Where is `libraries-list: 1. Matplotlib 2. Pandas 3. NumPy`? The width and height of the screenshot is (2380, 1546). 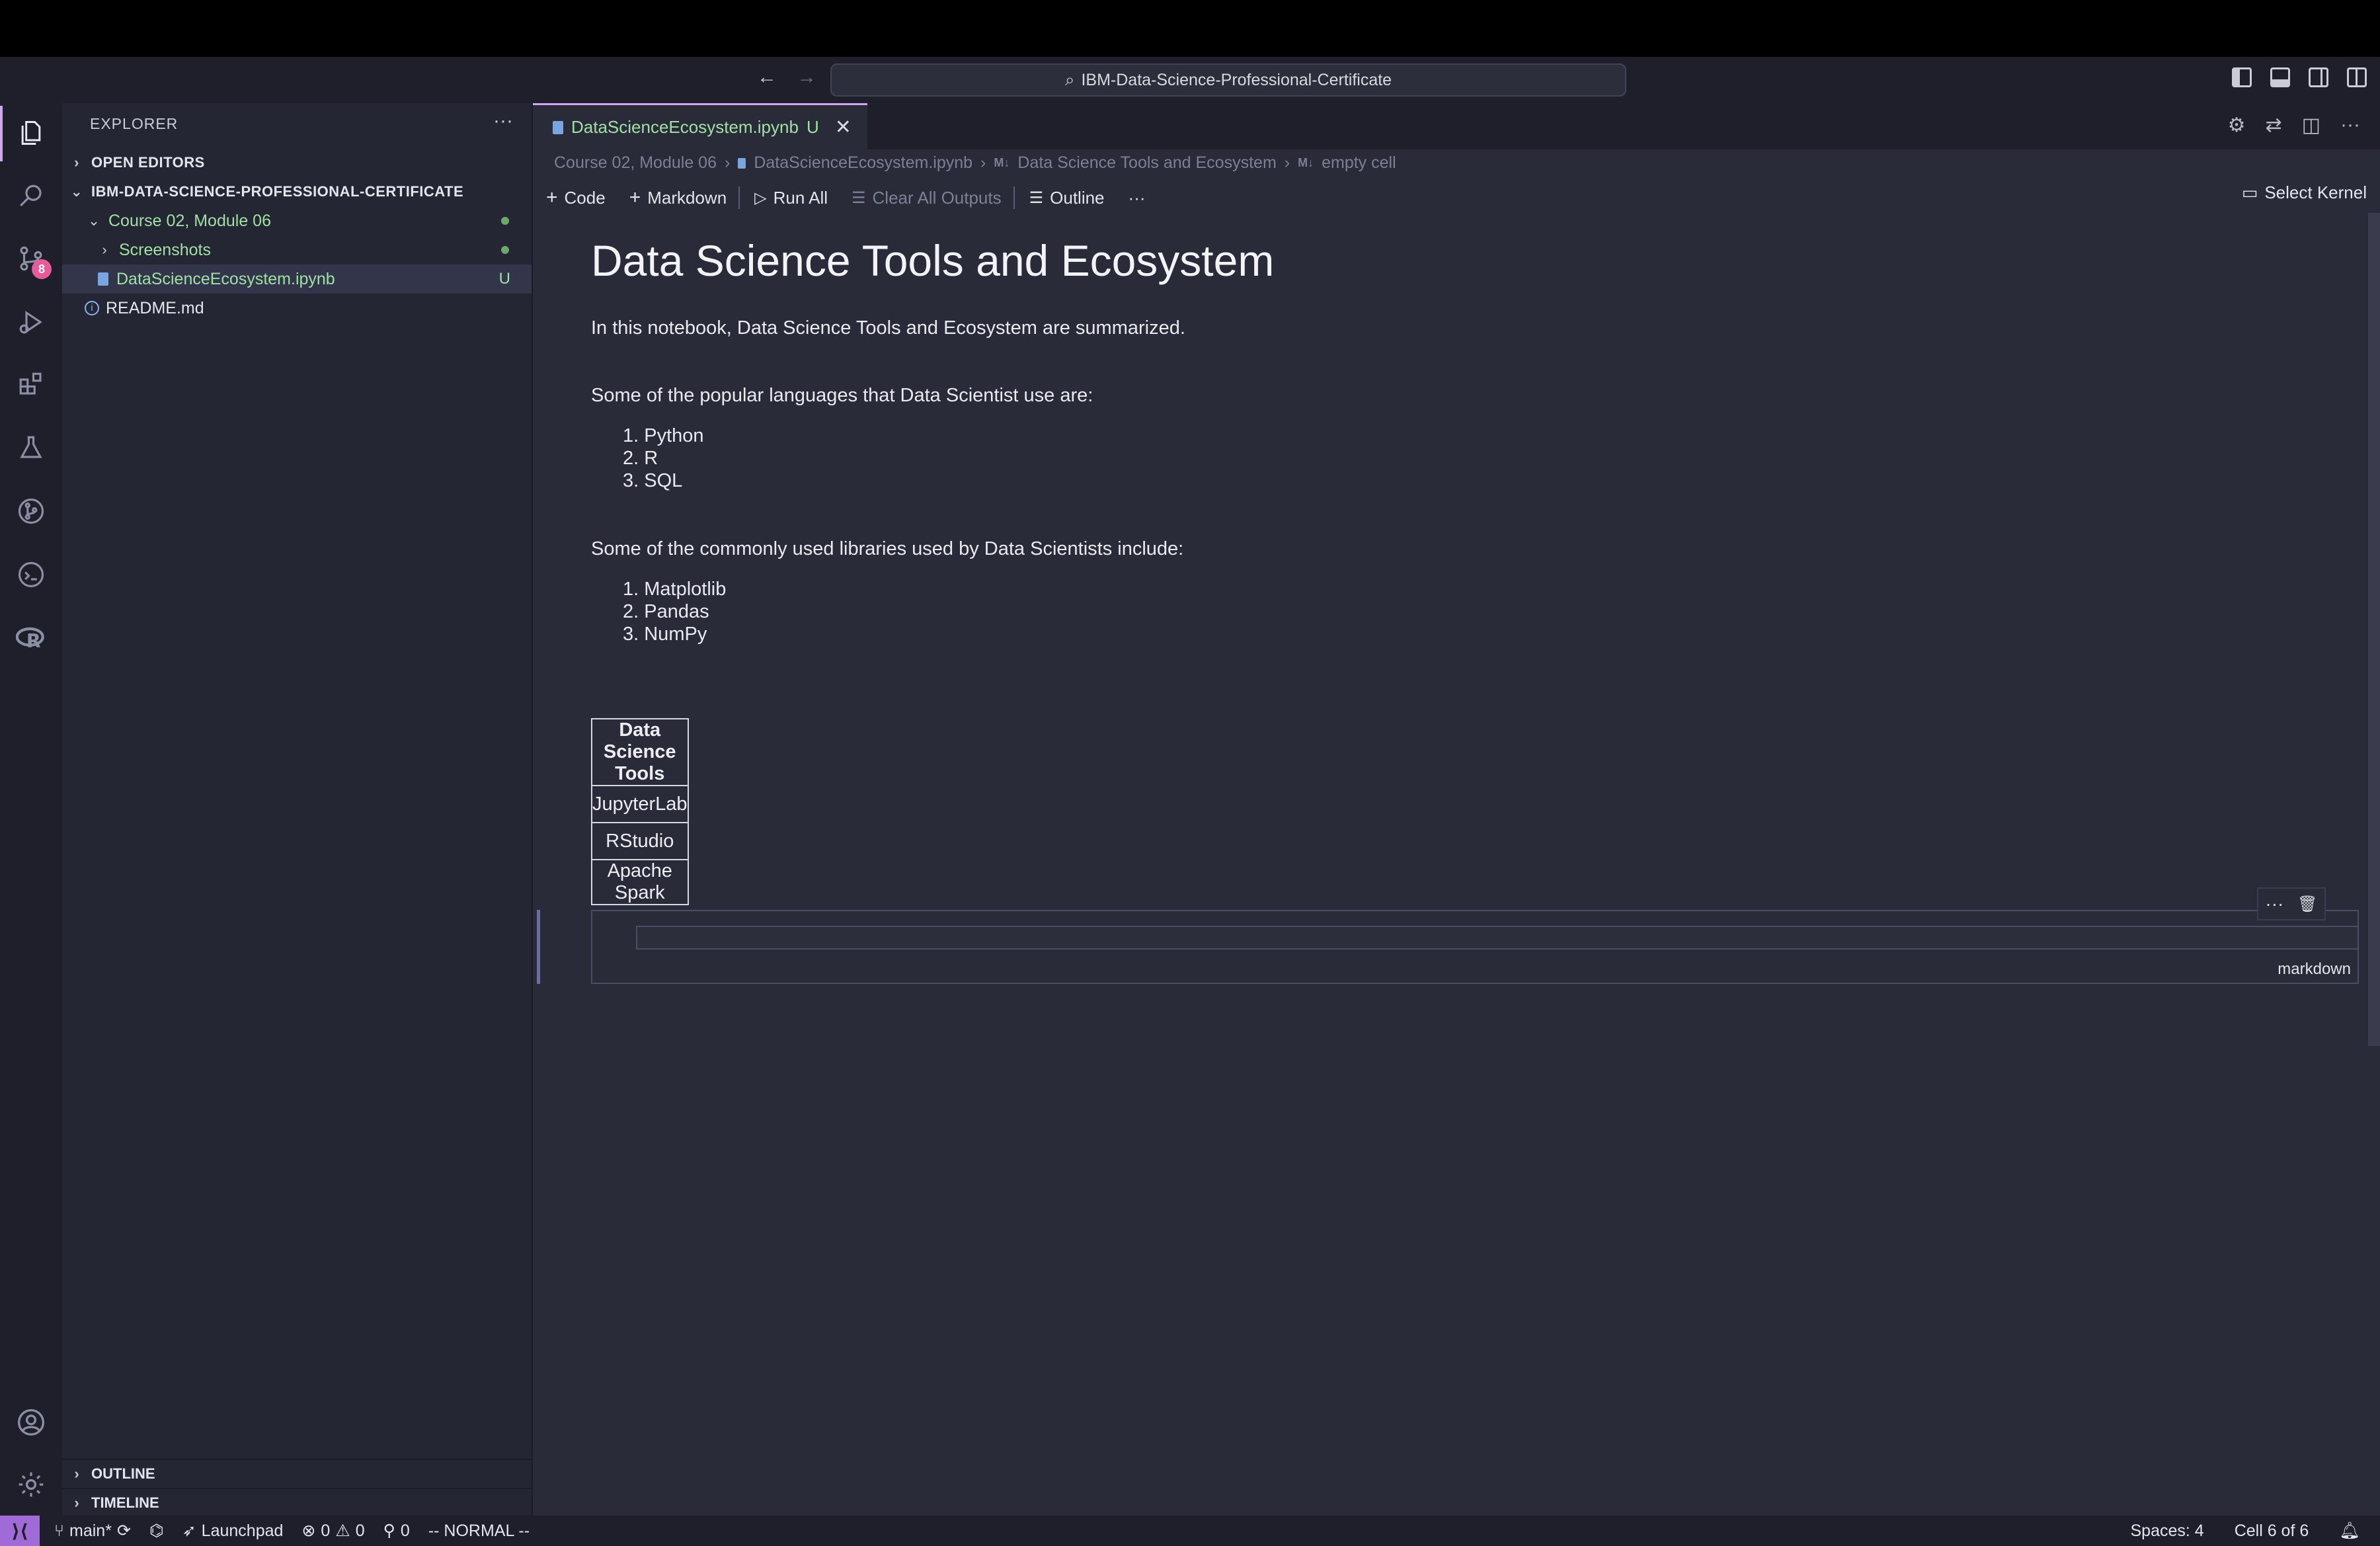 libraries-list: 1. Matplotlib 2. Pandas 3. NumPy is located at coordinates (674, 611).